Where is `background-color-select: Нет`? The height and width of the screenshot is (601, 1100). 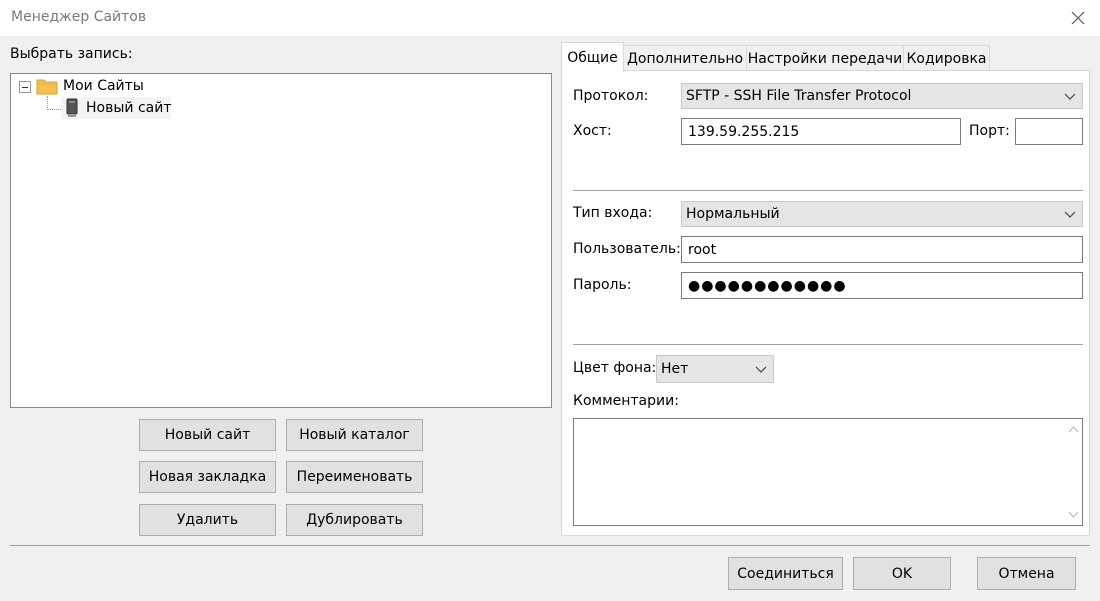
background-color-select: Нет is located at coordinates (715, 369).